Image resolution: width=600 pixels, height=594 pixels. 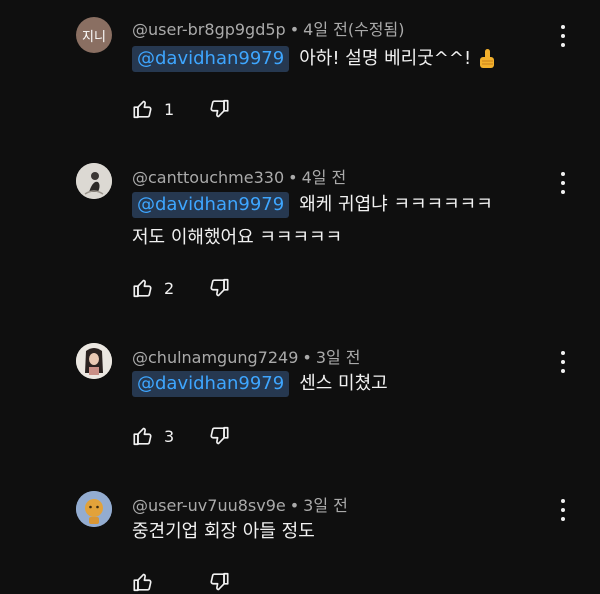 I want to click on comment-text: 중견기업 회장 아들 정도, so click(x=223, y=531).